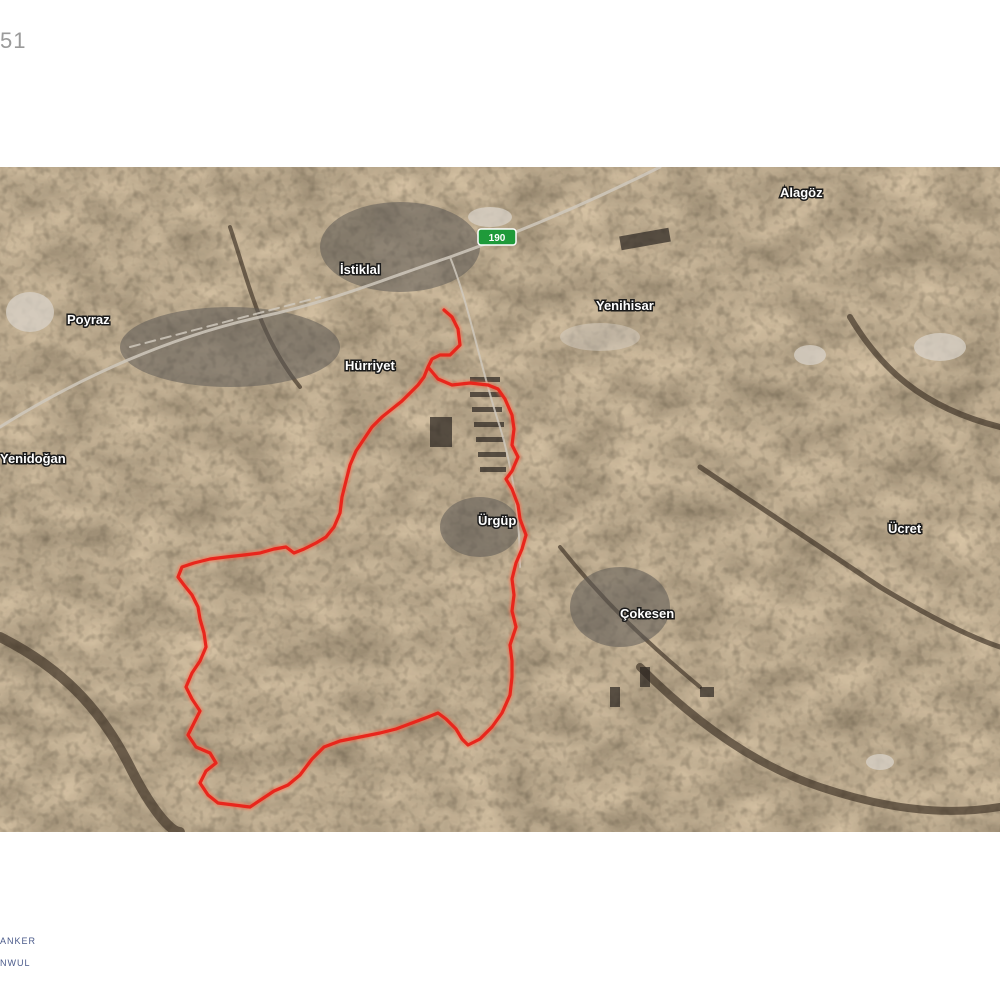 Image resolution: width=1000 pixels, height=1000 pixels. I want to click on footer-line-1: ANKER, so click(18, 941).